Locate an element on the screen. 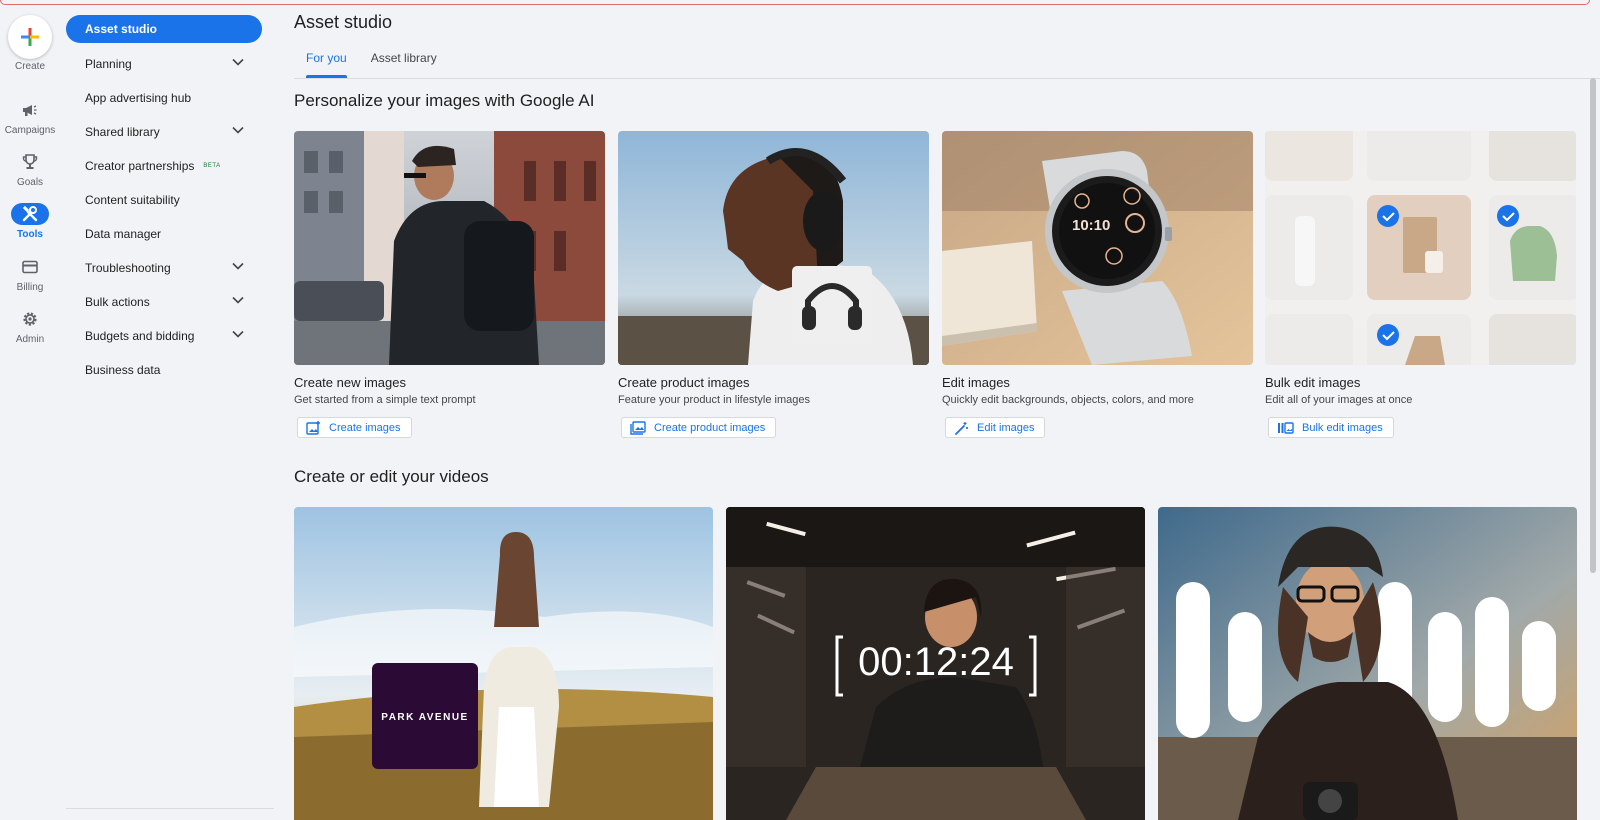 This screenshot has width=1600, height=820. product-image-icon is located at coordinates (638, 427).